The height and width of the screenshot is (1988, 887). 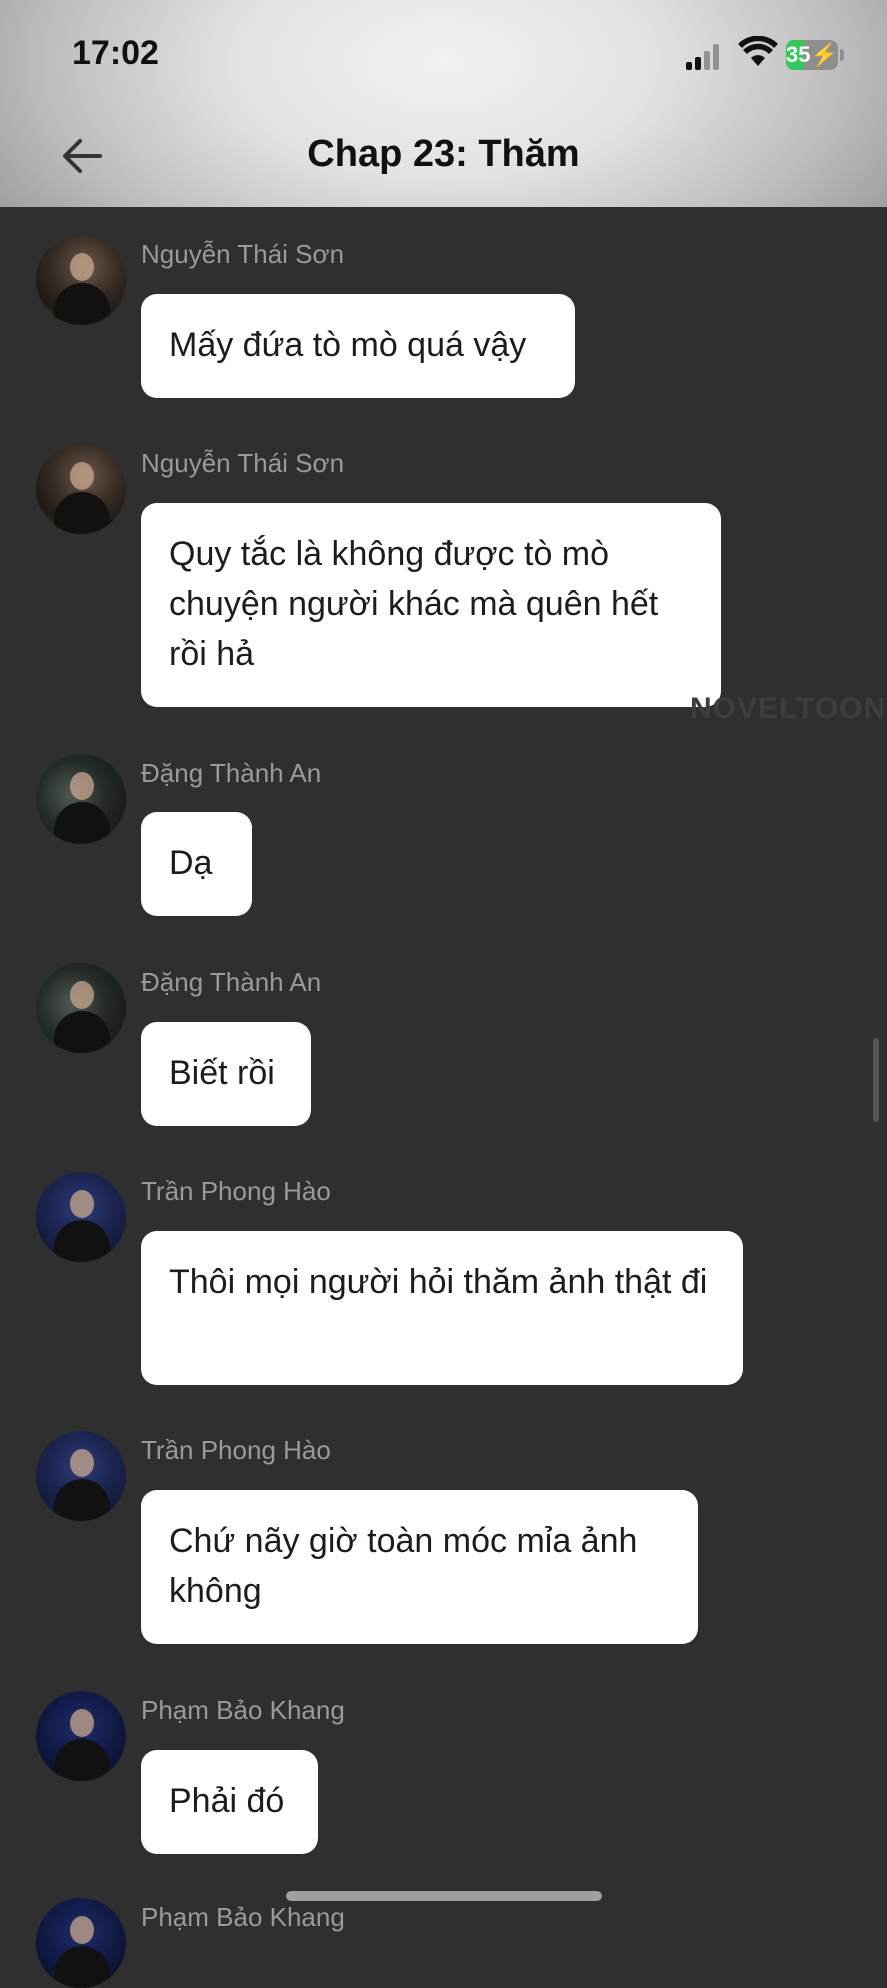 What do you see at coordinates (226, 1074) in the screenshot?
I see `message-bubble: Biết rồi` at bounding box center [226, 1074].